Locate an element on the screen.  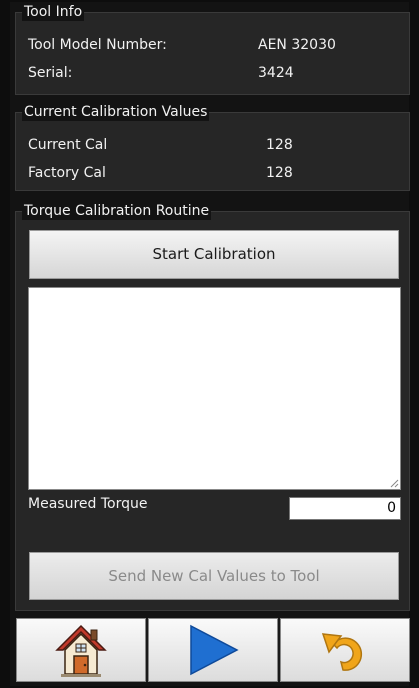
factory-cal-label: Factory Cal is located at coordinates (67, 173).